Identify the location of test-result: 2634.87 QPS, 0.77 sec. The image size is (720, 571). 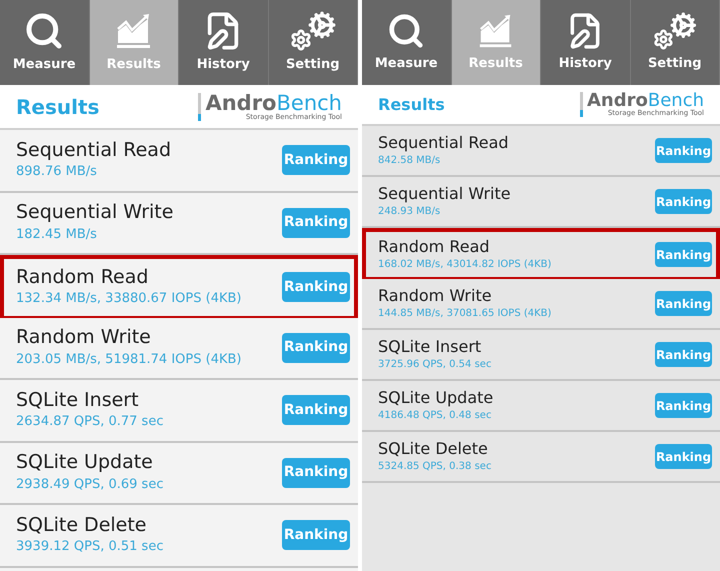
(90, 422).